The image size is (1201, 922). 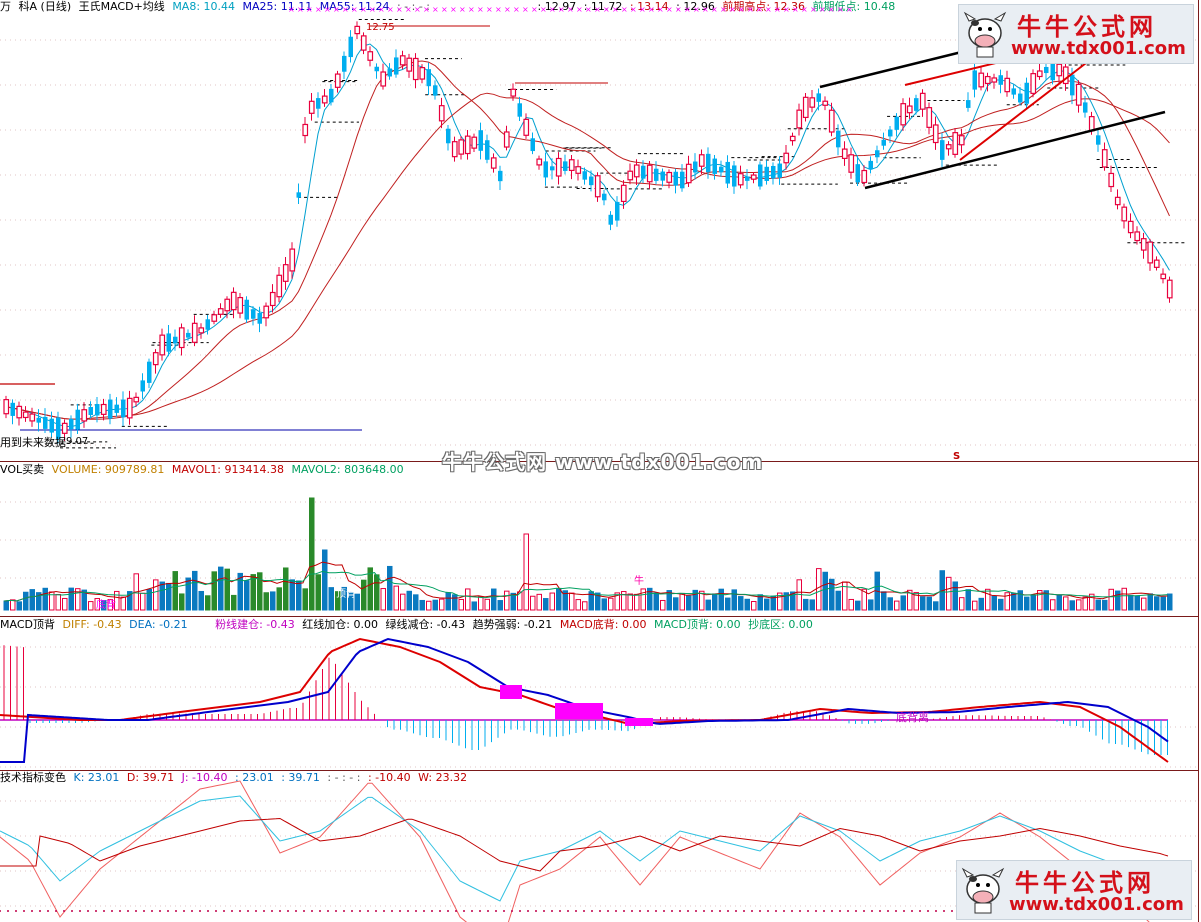 I want to click on site-logo-bottom: 牛牛公式网 www.tdx001.com, so click(x=1074, y=890).